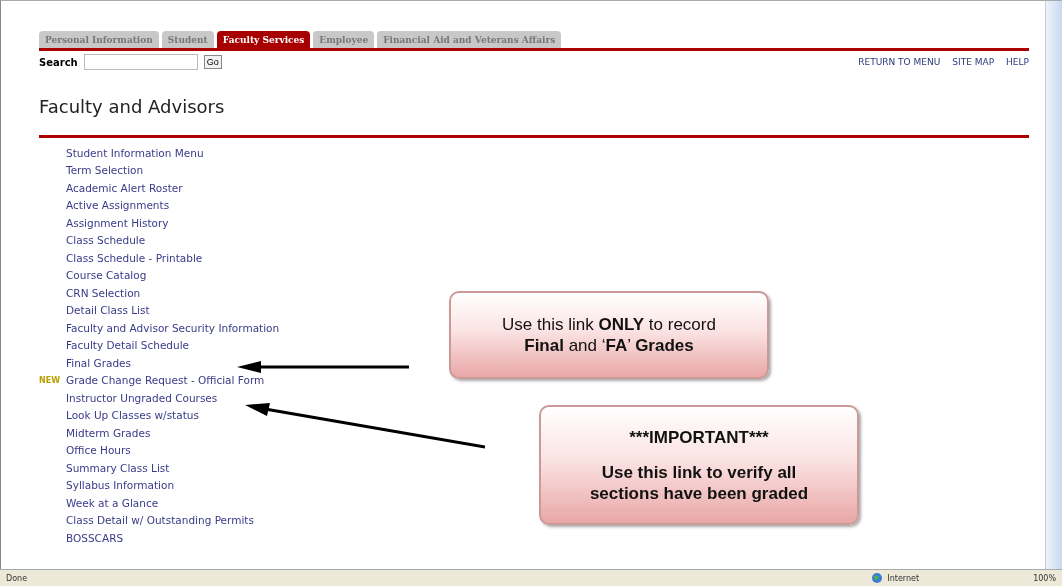 The image size is (1062, 586). I want to click on menu-link: Faculty and Advisor Security Information, so click(173, 327).